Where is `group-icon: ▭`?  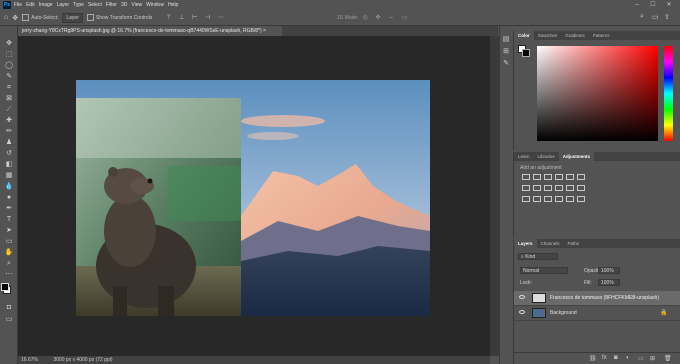 group-icon: ▭ is located at coordinates (641, 358).